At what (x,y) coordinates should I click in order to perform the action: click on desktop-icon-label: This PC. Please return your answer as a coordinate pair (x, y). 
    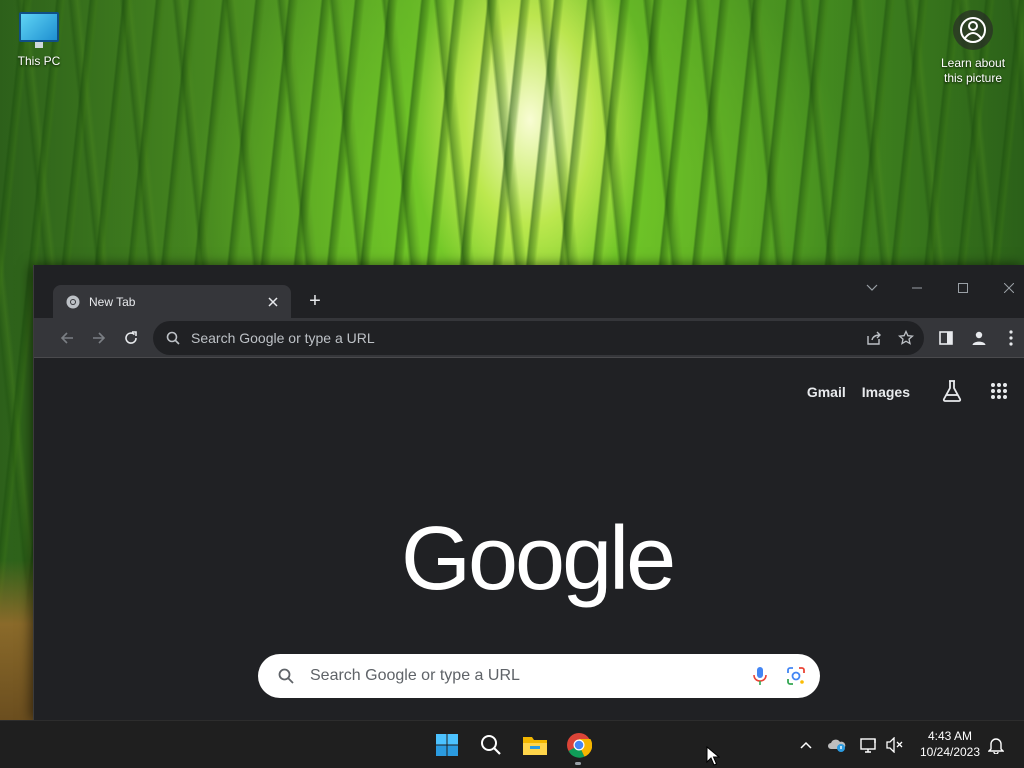
    Looking at the image, I should click on (39, 61).